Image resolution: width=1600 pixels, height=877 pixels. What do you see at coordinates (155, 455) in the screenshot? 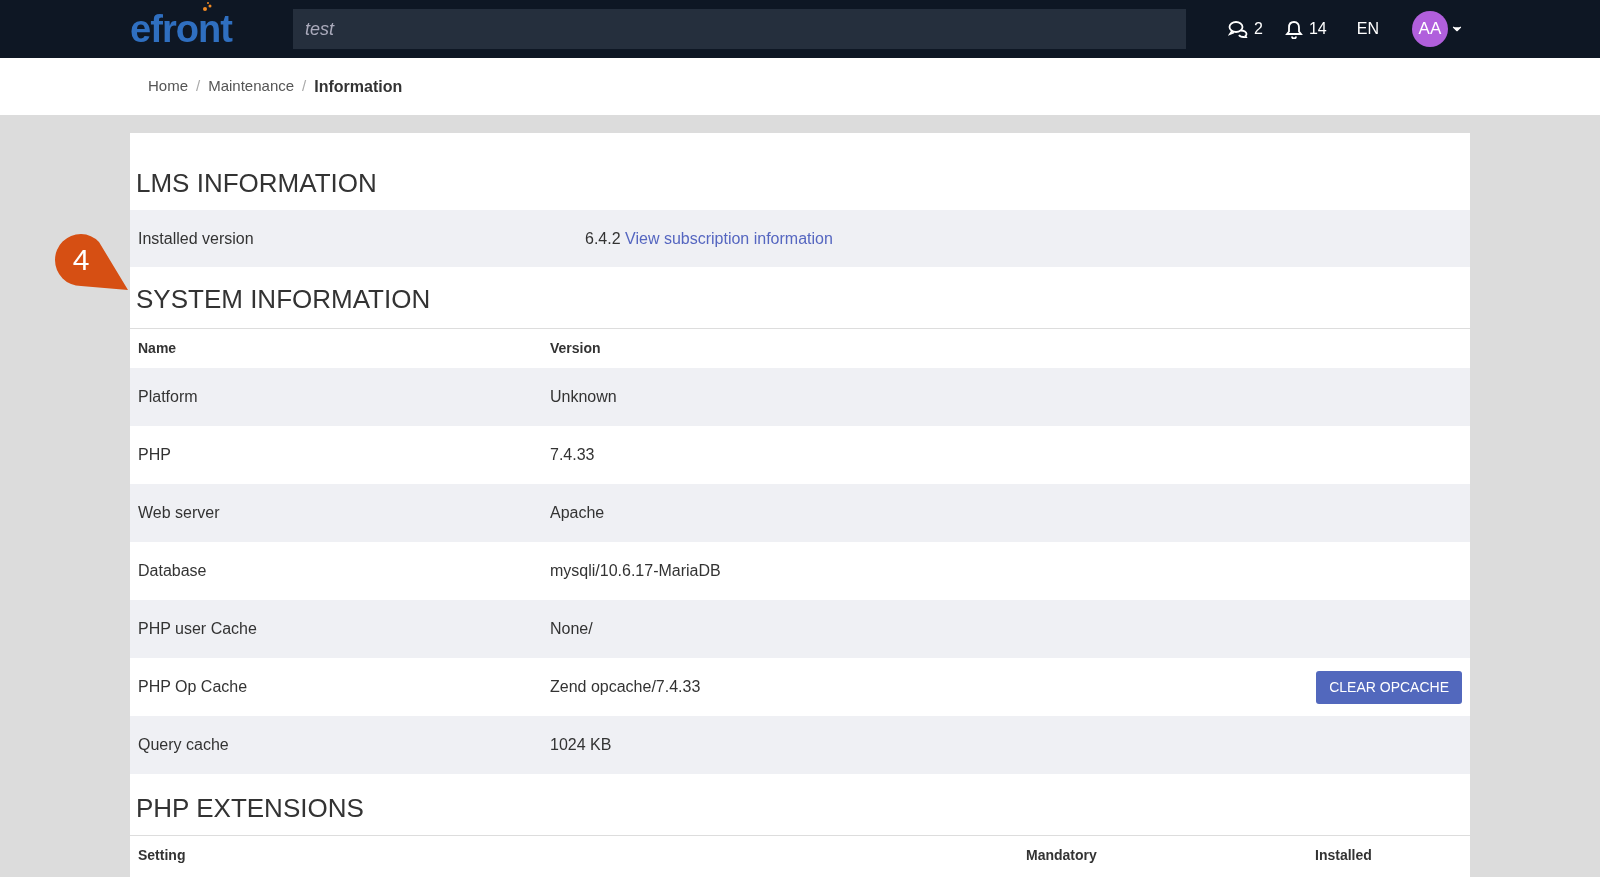
I see `table-cell-text: PHP` at bounding box center [155, 455].